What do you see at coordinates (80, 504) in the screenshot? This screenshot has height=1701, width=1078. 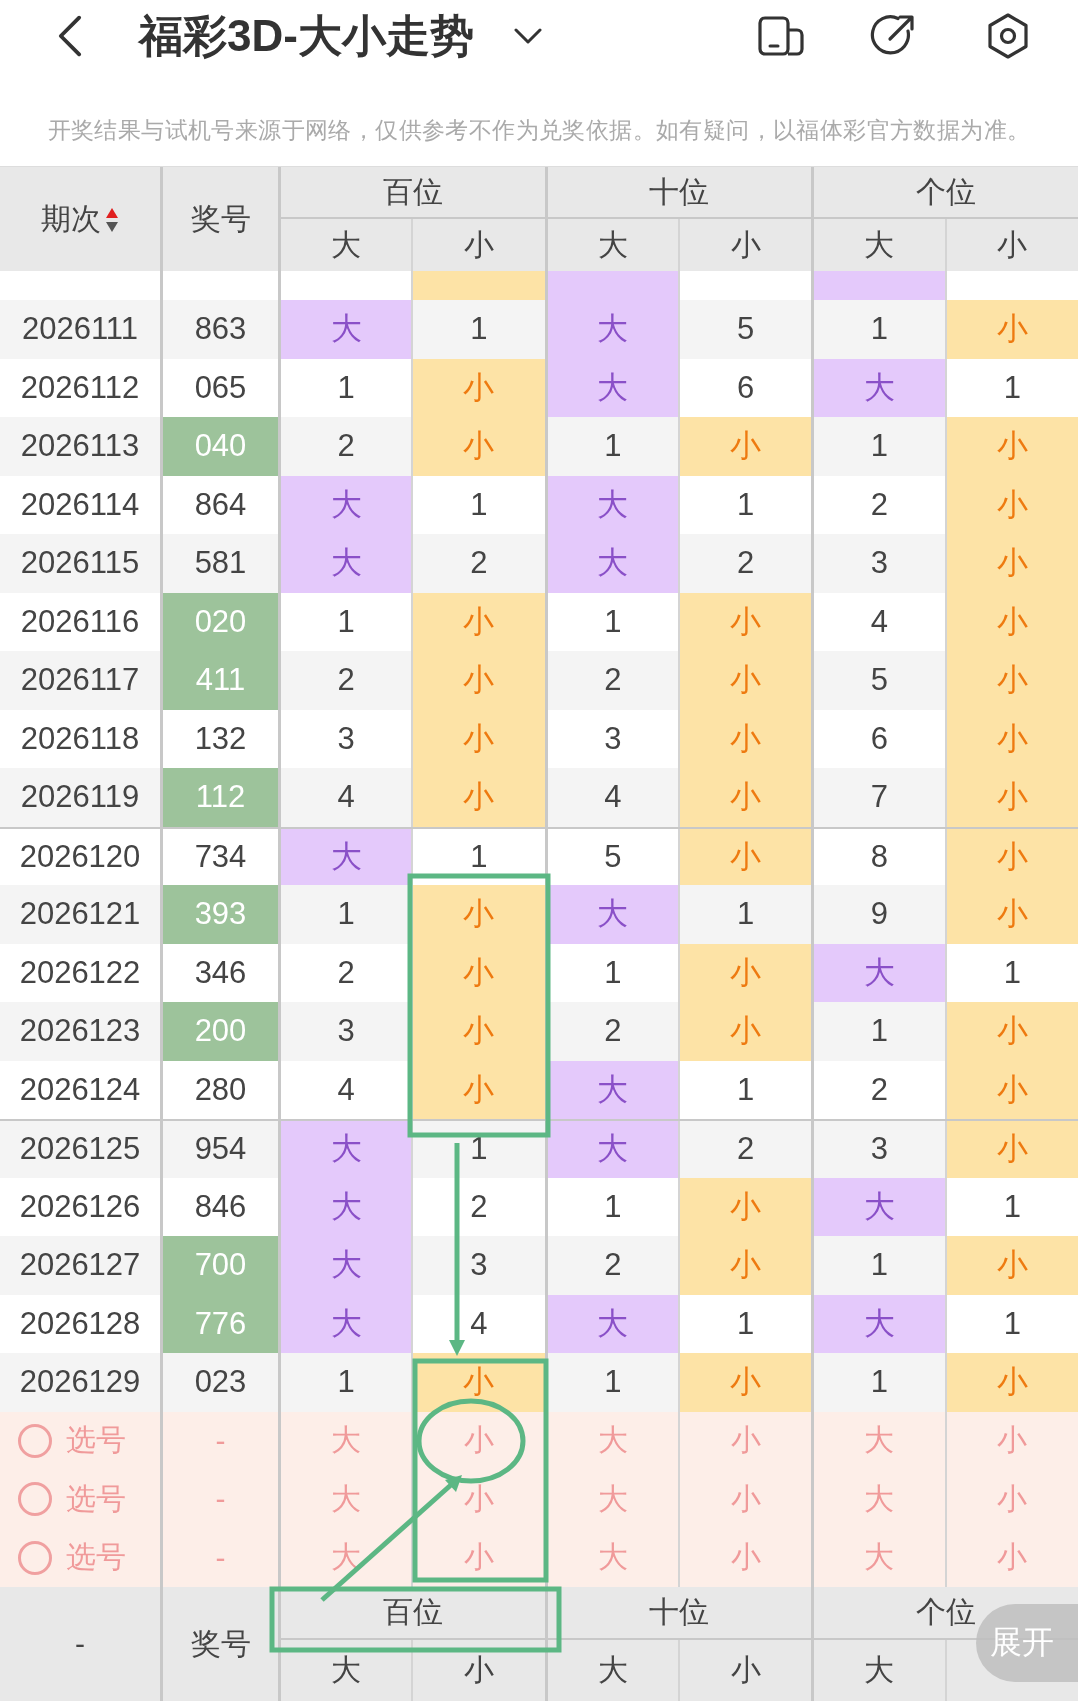 I see `period-cell: 2026114` at bounding box center [80, 504].